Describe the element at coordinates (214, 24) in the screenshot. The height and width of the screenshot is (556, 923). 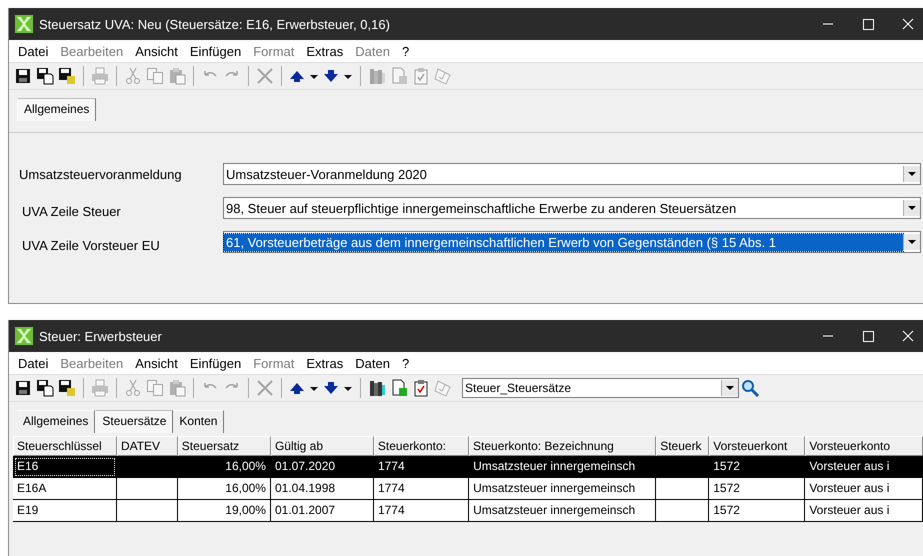
I see `window-title: Steuersatz UVA: Neu (Steuersätze: E16, Erwerbsteuer, 0,16)` at that location.